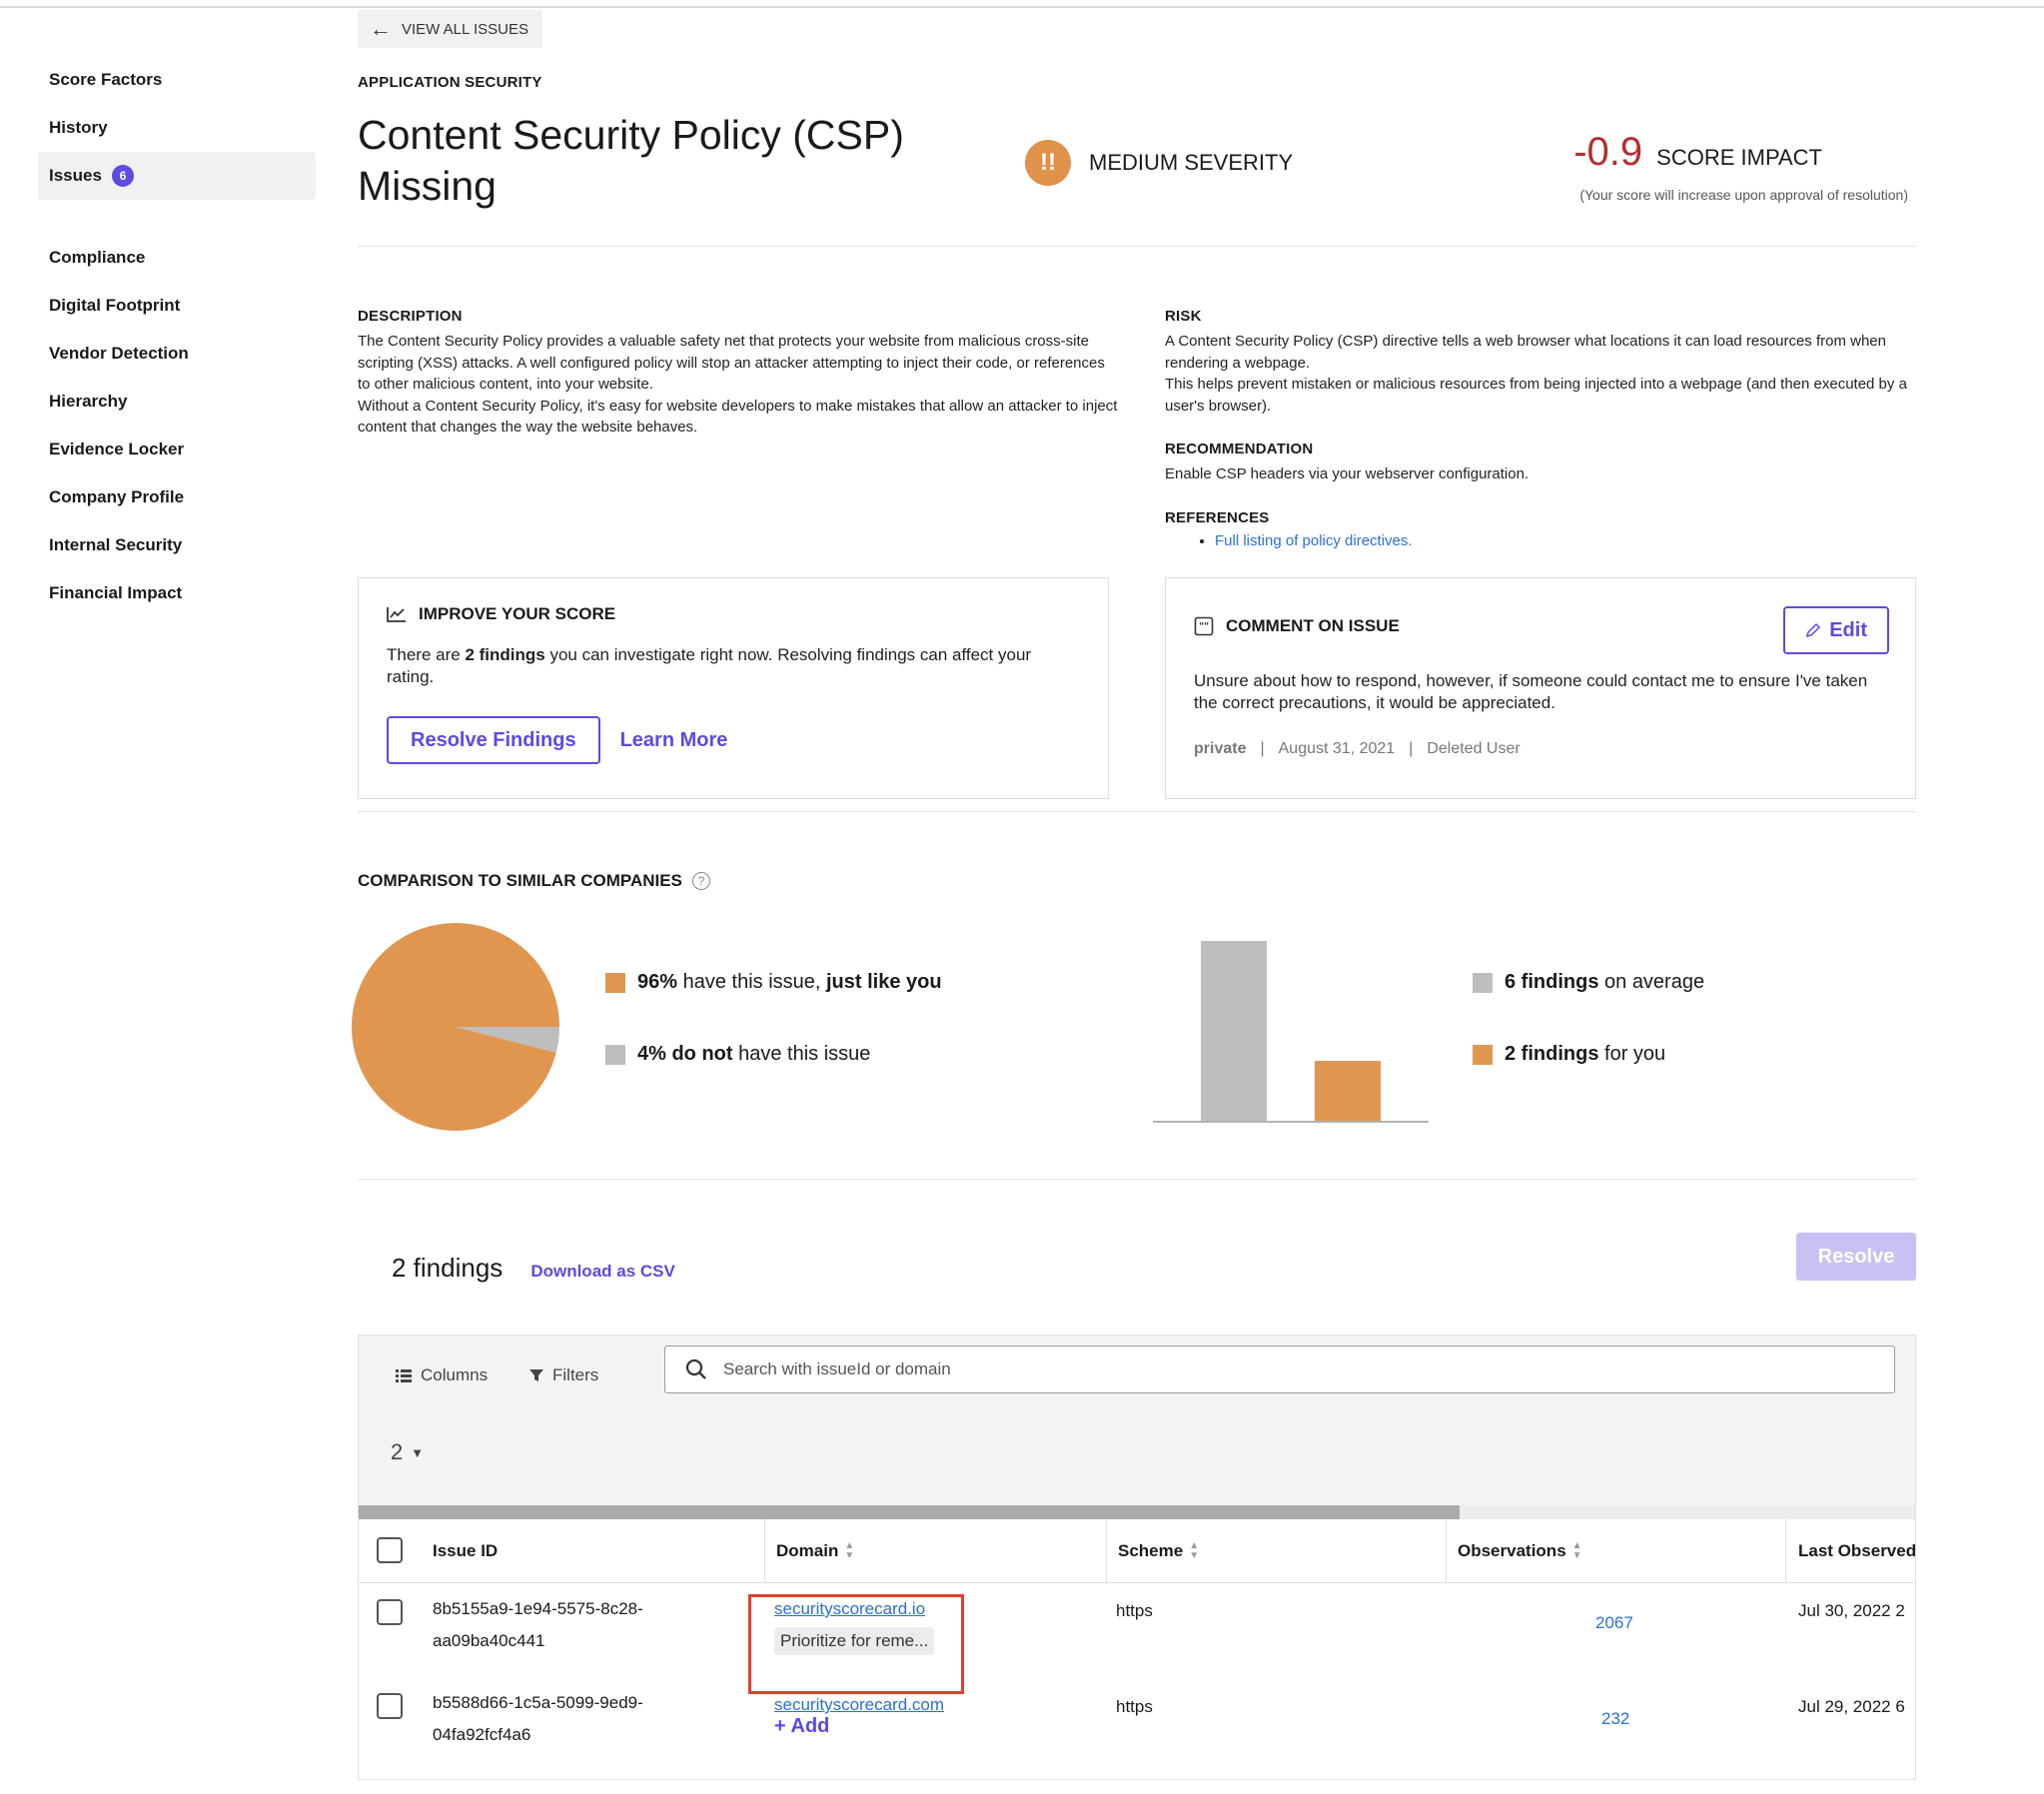  I want to click on filters-button: Filters, so click(563, 1375).